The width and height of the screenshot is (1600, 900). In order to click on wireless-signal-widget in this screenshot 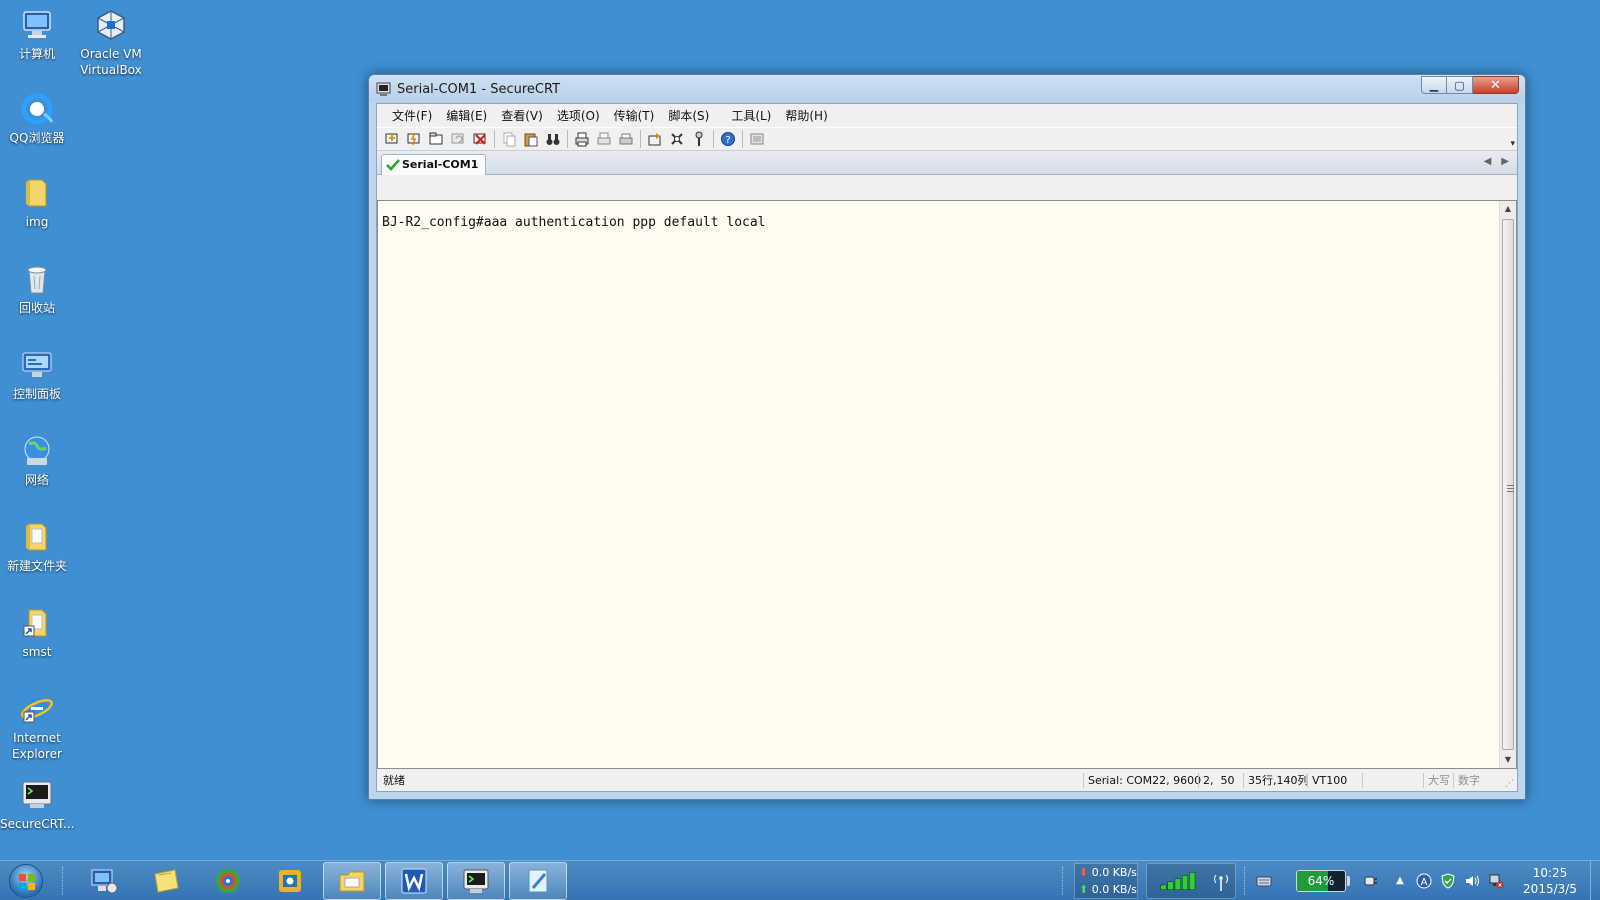, I will do `click(1191, 881)`.